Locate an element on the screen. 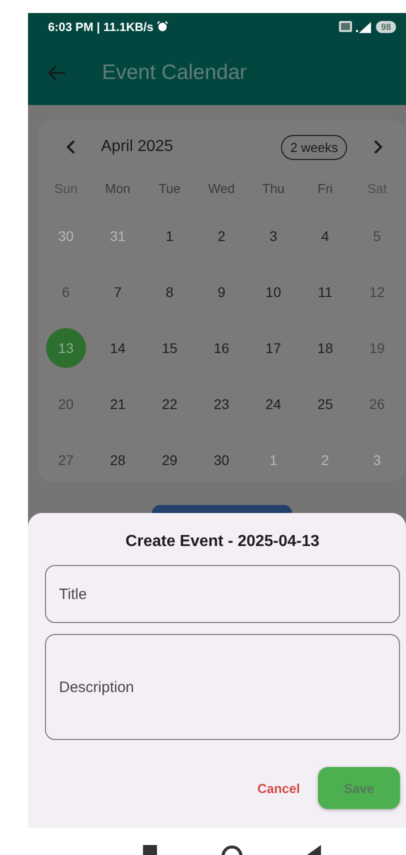 The height and width of the screenshot is (855, 406). day-cell: 21 is located at coordinates (118, 404).